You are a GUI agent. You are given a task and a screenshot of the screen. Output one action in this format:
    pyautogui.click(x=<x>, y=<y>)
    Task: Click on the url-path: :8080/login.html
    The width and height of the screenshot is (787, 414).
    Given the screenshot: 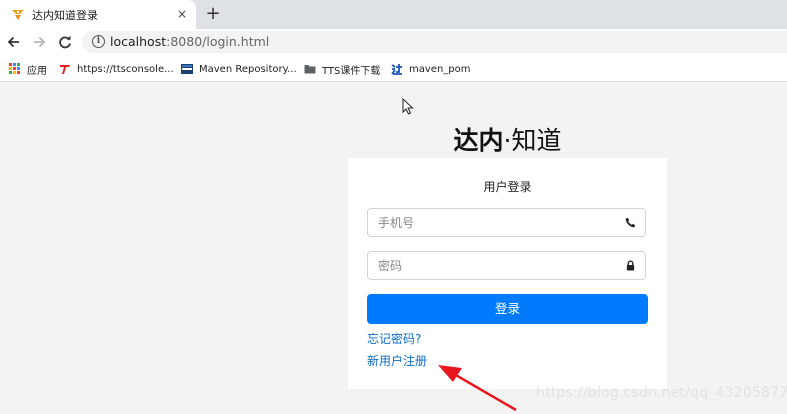 What is the action you would take?
    pyautogui.click(x=218, y=41)
    